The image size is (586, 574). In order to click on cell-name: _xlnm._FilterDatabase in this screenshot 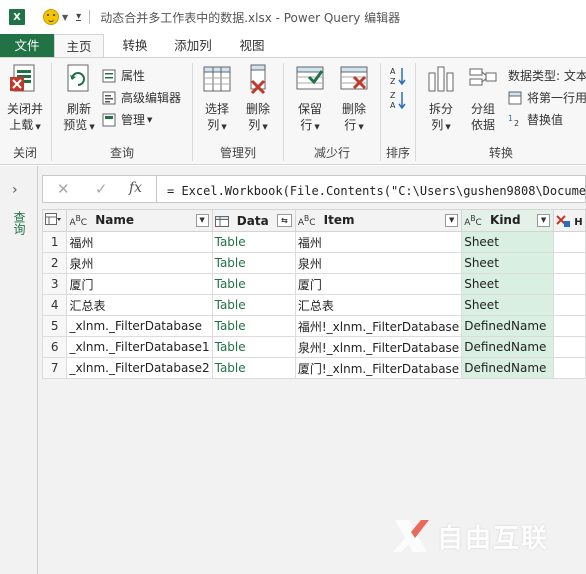, I will do `click(139, 326)`.